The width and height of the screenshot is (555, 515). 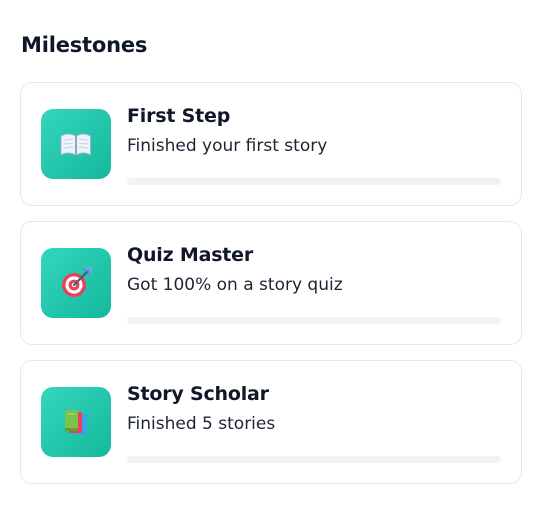 What do you see at coordinates (227, 146) in the screenshot?
I see `milestone-description: Finished your first story` at bounding box center [227, 146].